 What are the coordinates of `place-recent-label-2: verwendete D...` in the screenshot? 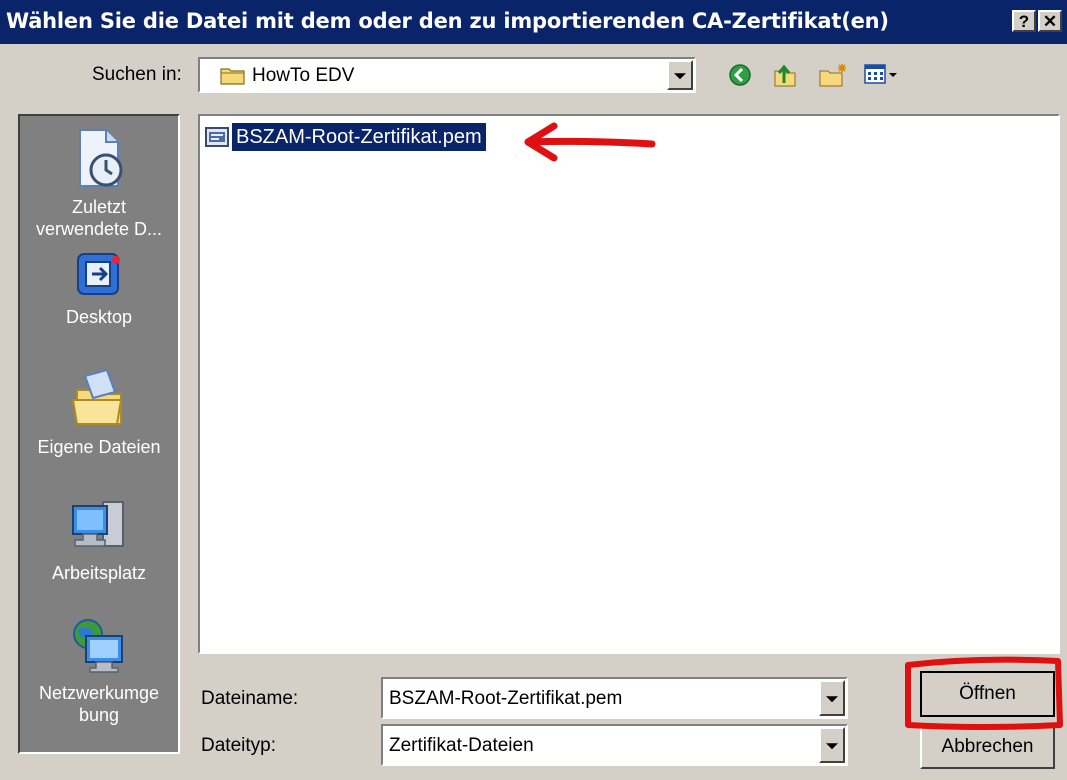 It's located at (99, 229).